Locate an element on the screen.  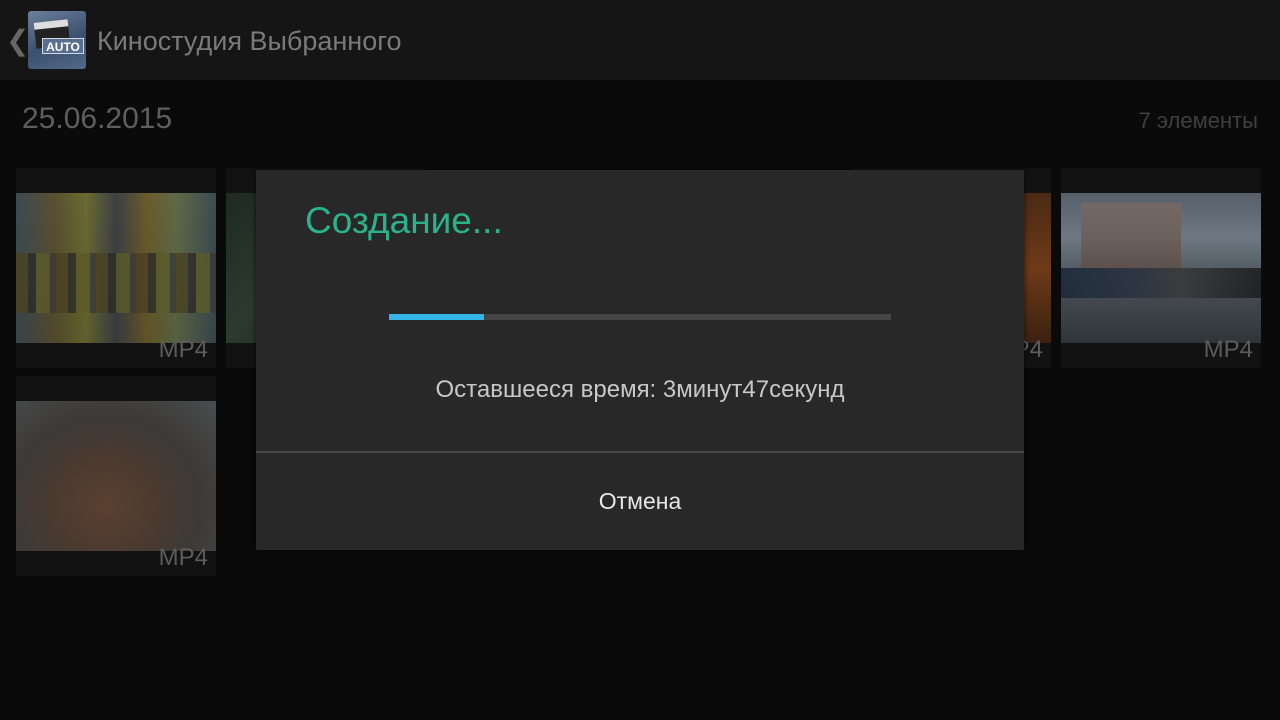
section-date: 25.06.2015 is located at coordinates (97, 118).